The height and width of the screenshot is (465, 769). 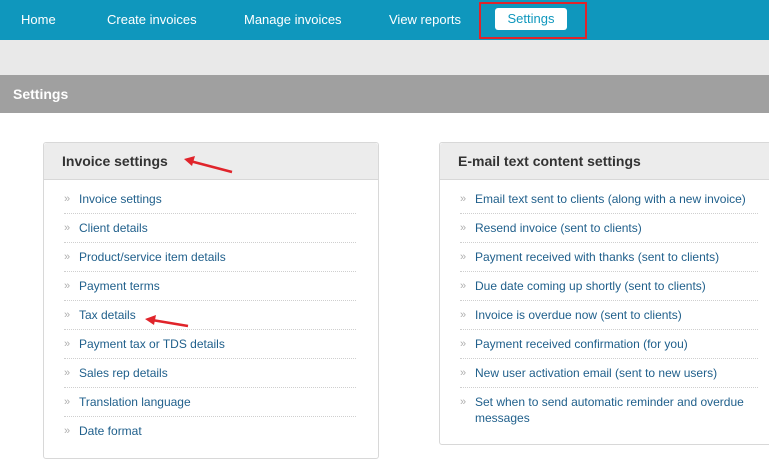 What do you see at coordinates (152, 257) in the screenshot?
I see `product-service-item-details-link: Product/service item details` at bounding box center [152, 257].